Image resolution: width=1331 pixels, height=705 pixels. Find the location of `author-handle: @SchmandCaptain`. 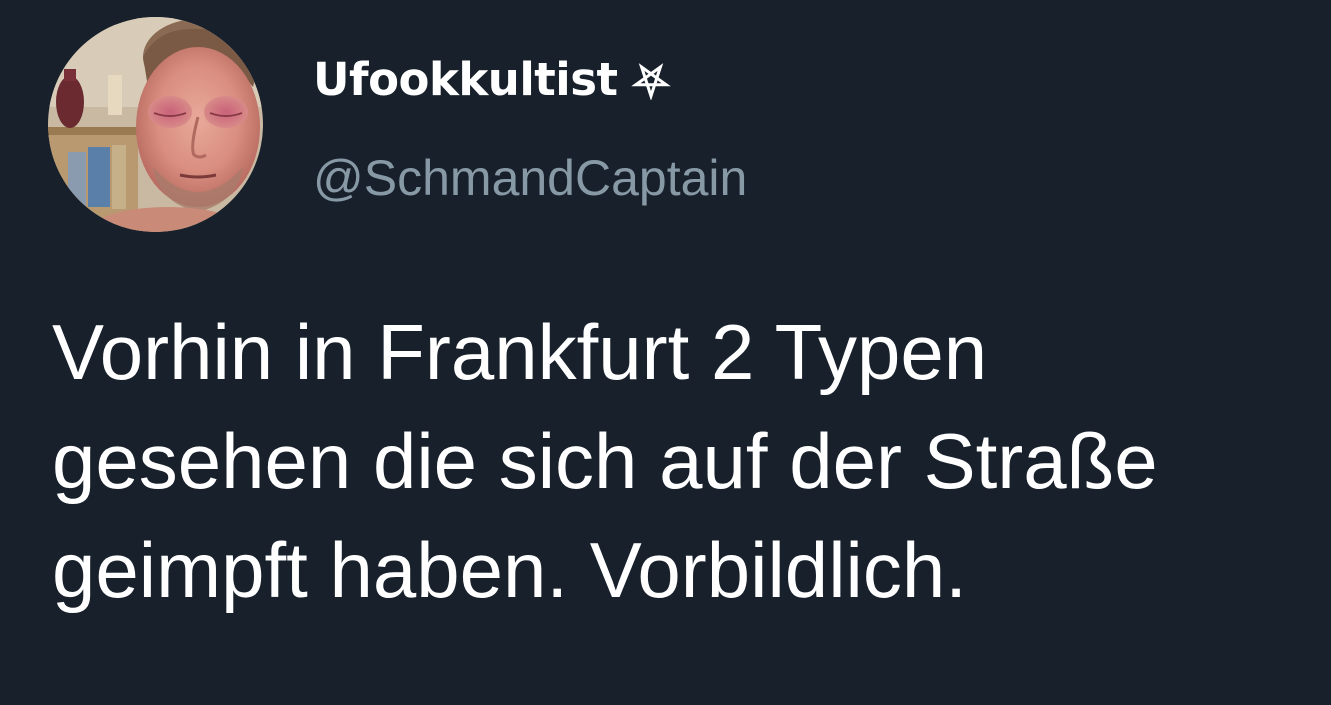

author-handle: @SchmandCaptain is located at coordinates (530, 178).